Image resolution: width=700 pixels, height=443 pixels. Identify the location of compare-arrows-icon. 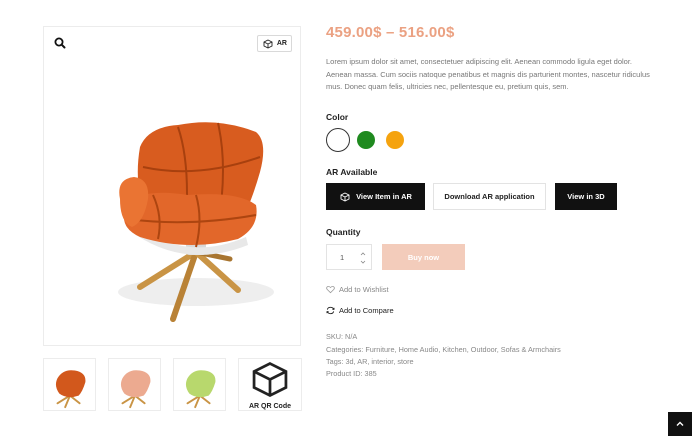
(330, 310).